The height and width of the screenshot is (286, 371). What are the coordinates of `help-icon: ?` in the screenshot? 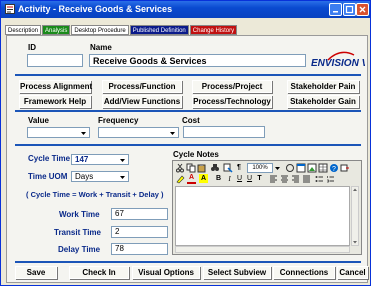 It's located at (334, 168).